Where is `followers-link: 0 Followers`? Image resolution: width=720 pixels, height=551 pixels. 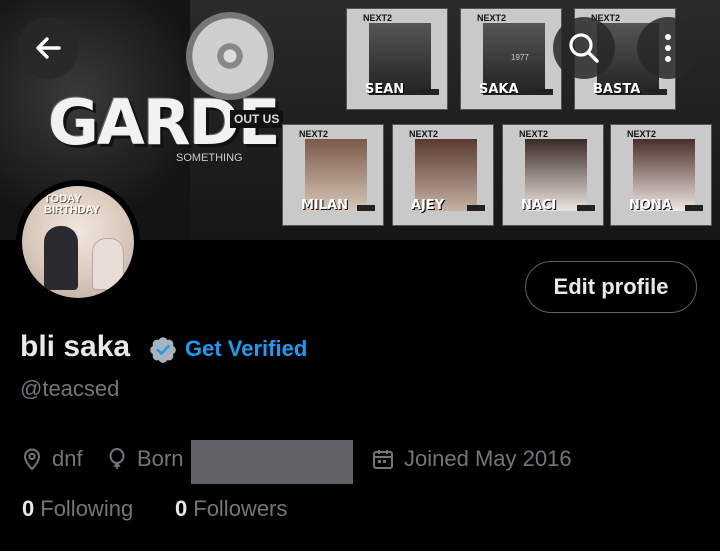 followers-link: 0 Followers is located at coordinates (231, 509).